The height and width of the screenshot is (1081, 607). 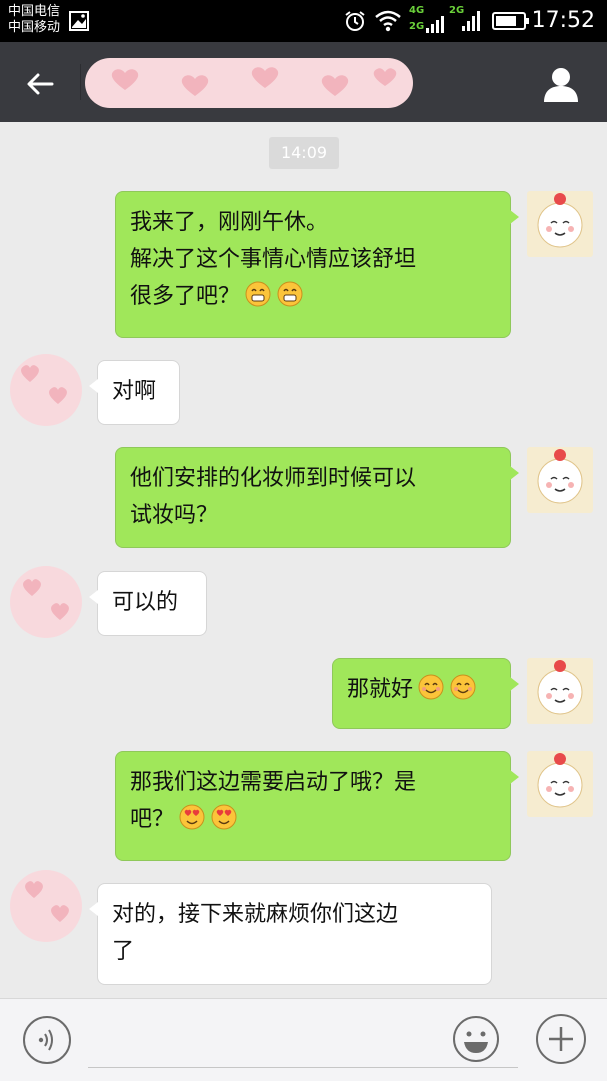 I want to click on incoming-message: 可以的, so click(x=148, y=603).